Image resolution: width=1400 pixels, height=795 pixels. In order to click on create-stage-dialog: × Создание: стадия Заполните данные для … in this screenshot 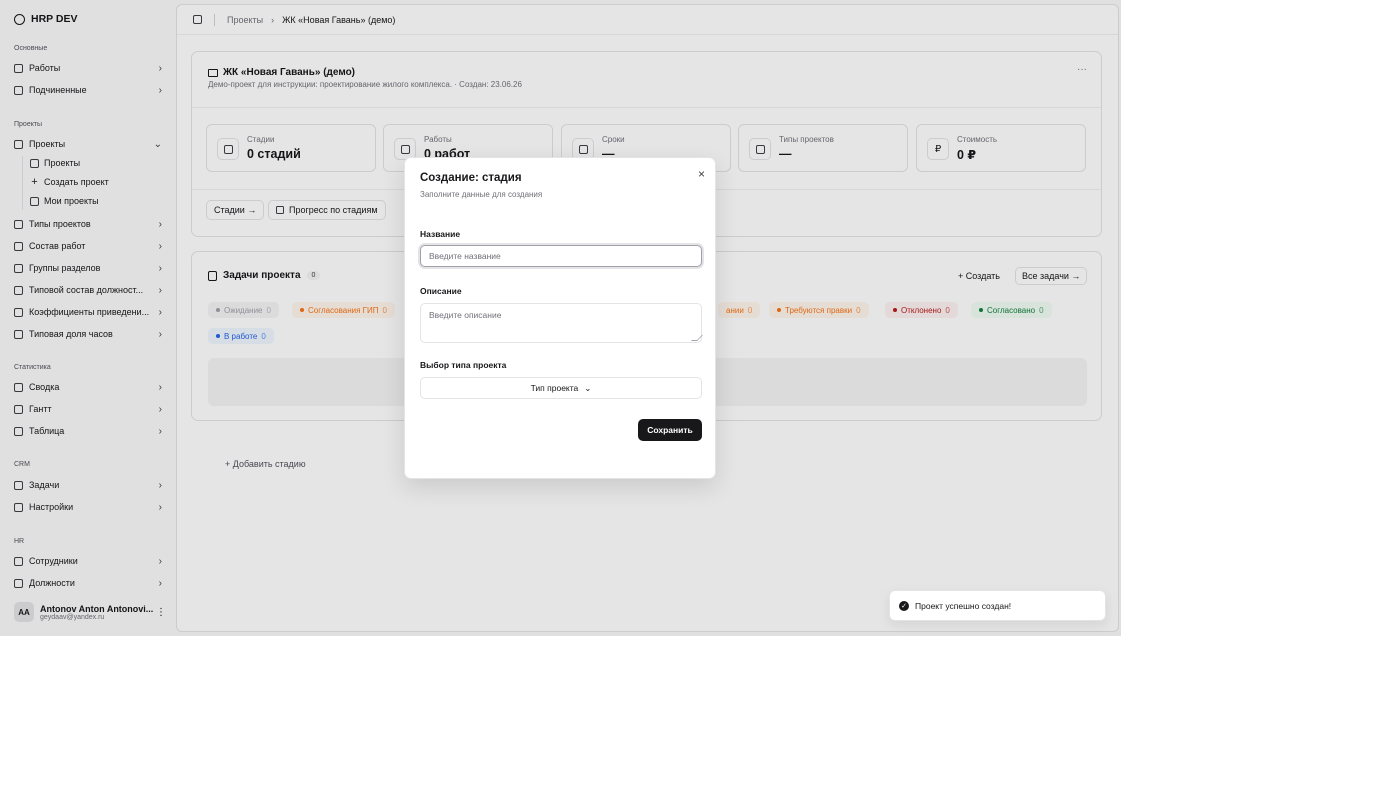, I will do `click(560, 318)`.